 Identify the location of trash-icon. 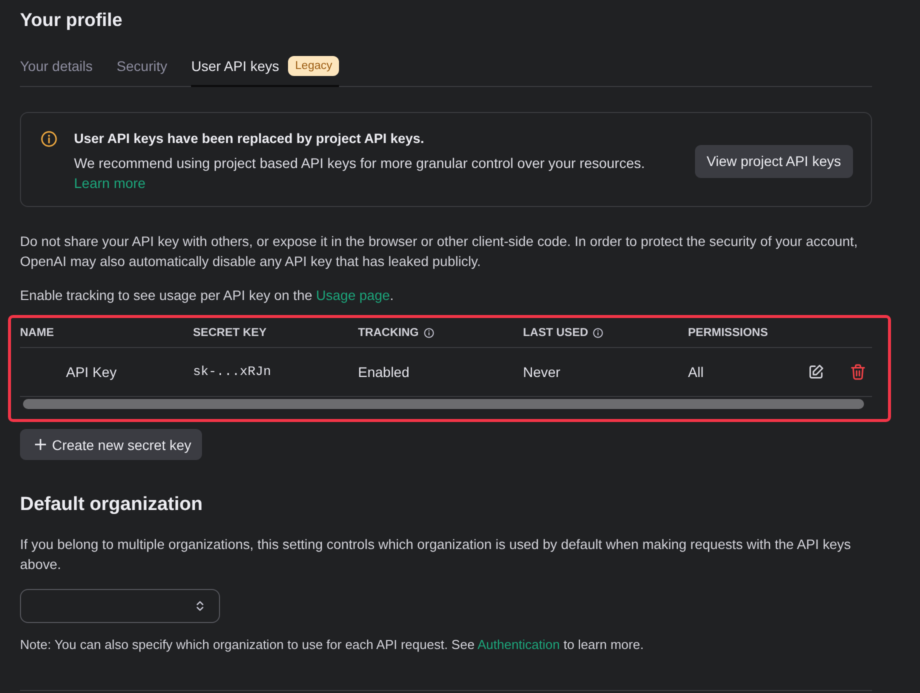
(858, 372).